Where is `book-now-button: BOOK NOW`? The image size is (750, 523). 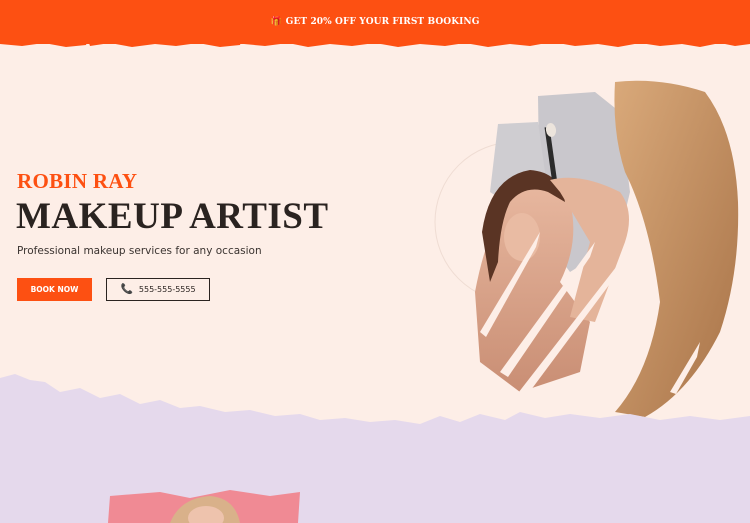 book-now-button: BOOK NOW is located at coordinates (54, 289).